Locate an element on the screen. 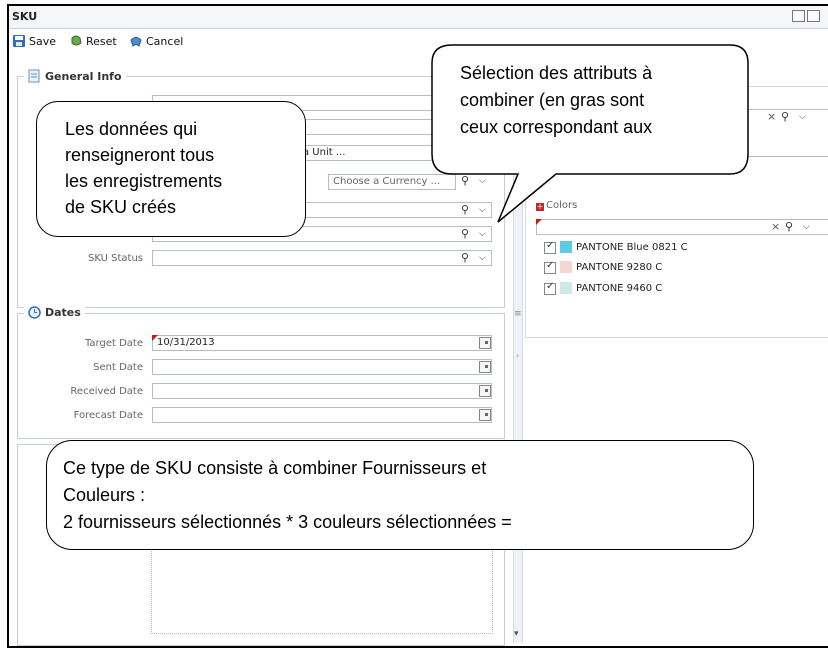 This screenshot has height=648, width=828. cancel-button: Cancel is located at coordinates (156, 41).